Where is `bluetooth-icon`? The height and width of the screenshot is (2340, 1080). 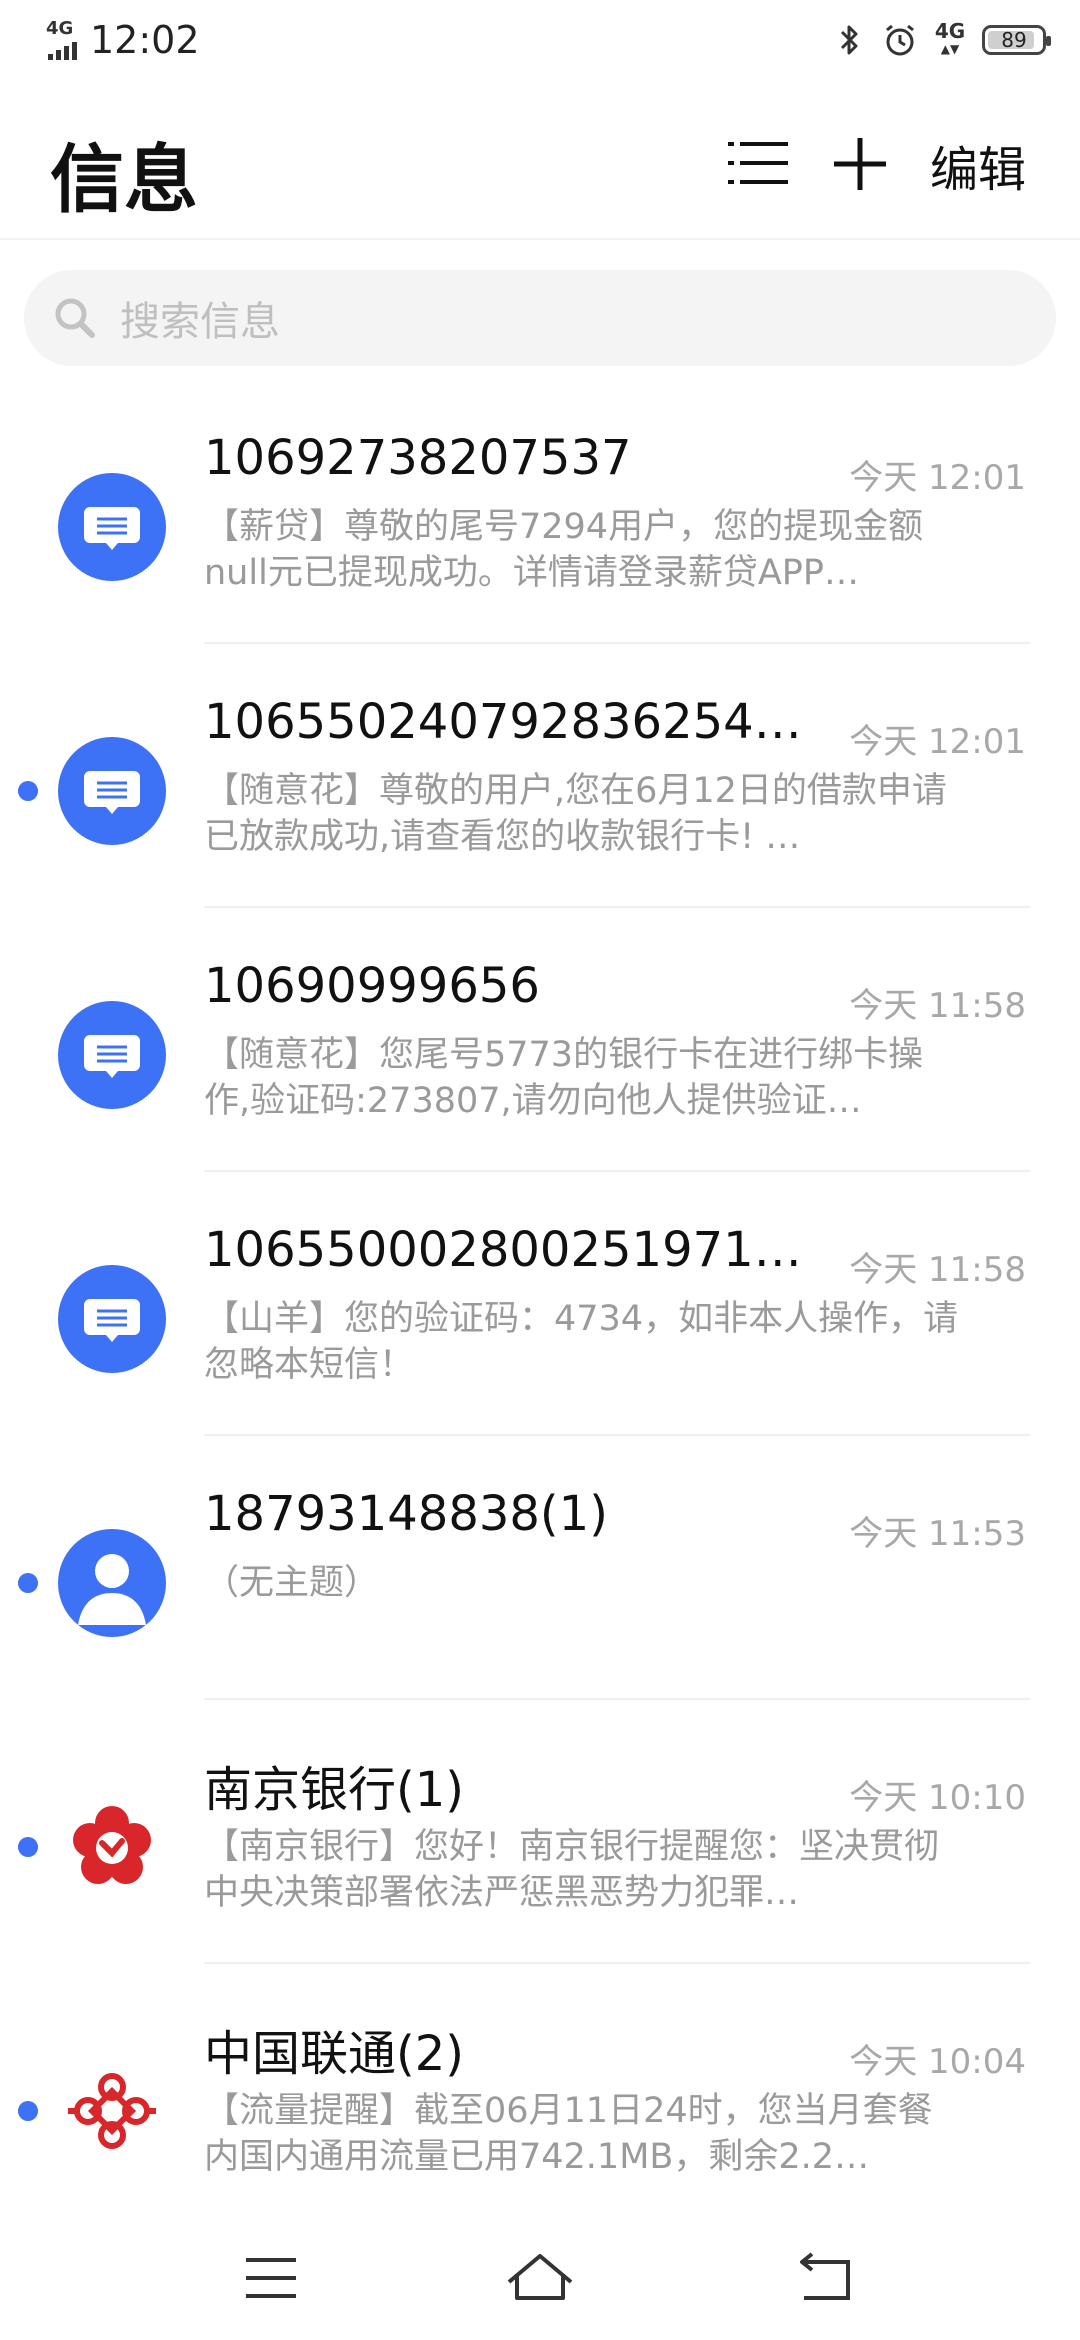
bluetooth-icon is located at coordinates (850, 40).